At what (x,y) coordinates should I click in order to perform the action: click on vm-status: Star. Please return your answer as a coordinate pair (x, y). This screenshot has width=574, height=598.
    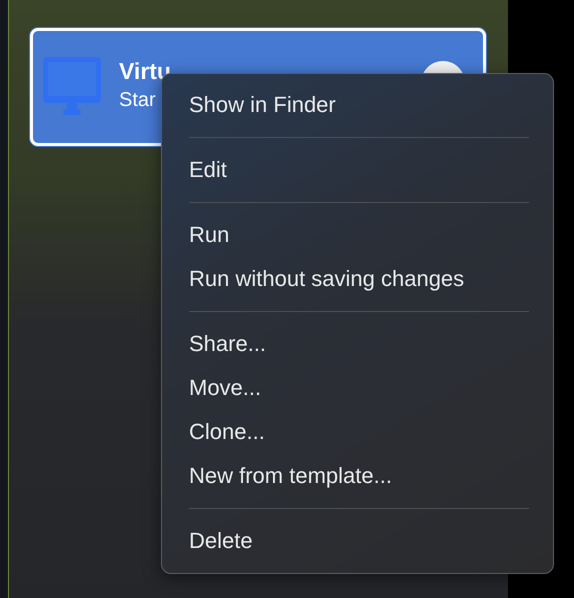
    Looking at the image, I should click on (137, 100).